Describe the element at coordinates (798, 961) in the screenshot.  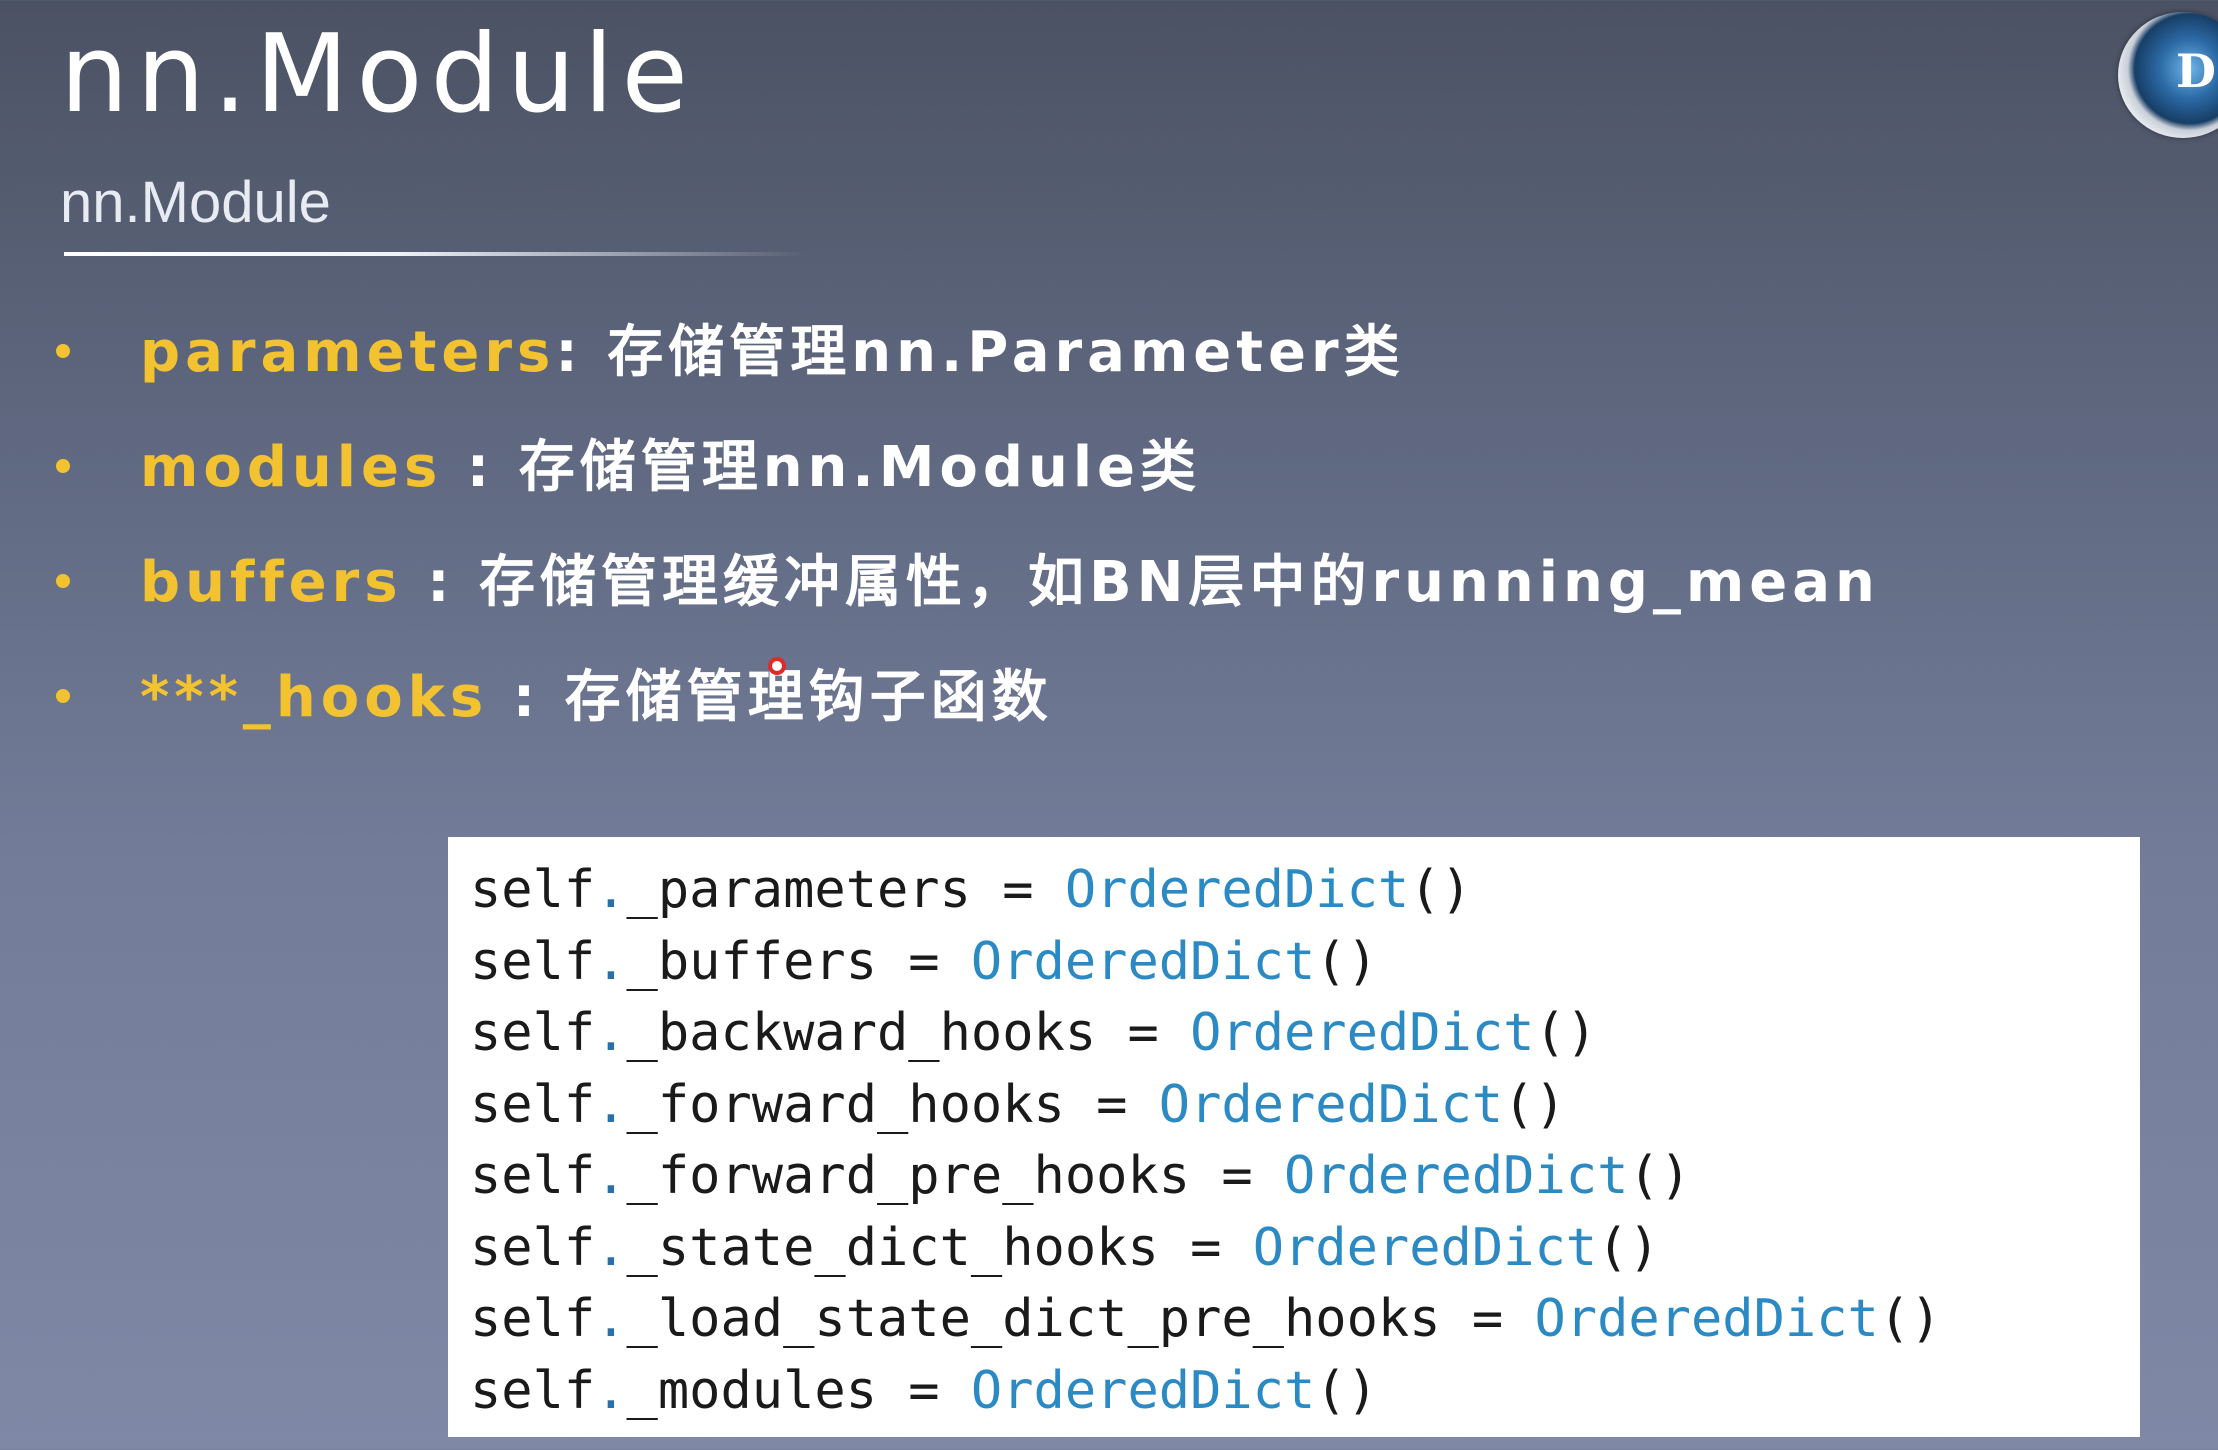
I see `code-attribute: _buffers =` at that location.